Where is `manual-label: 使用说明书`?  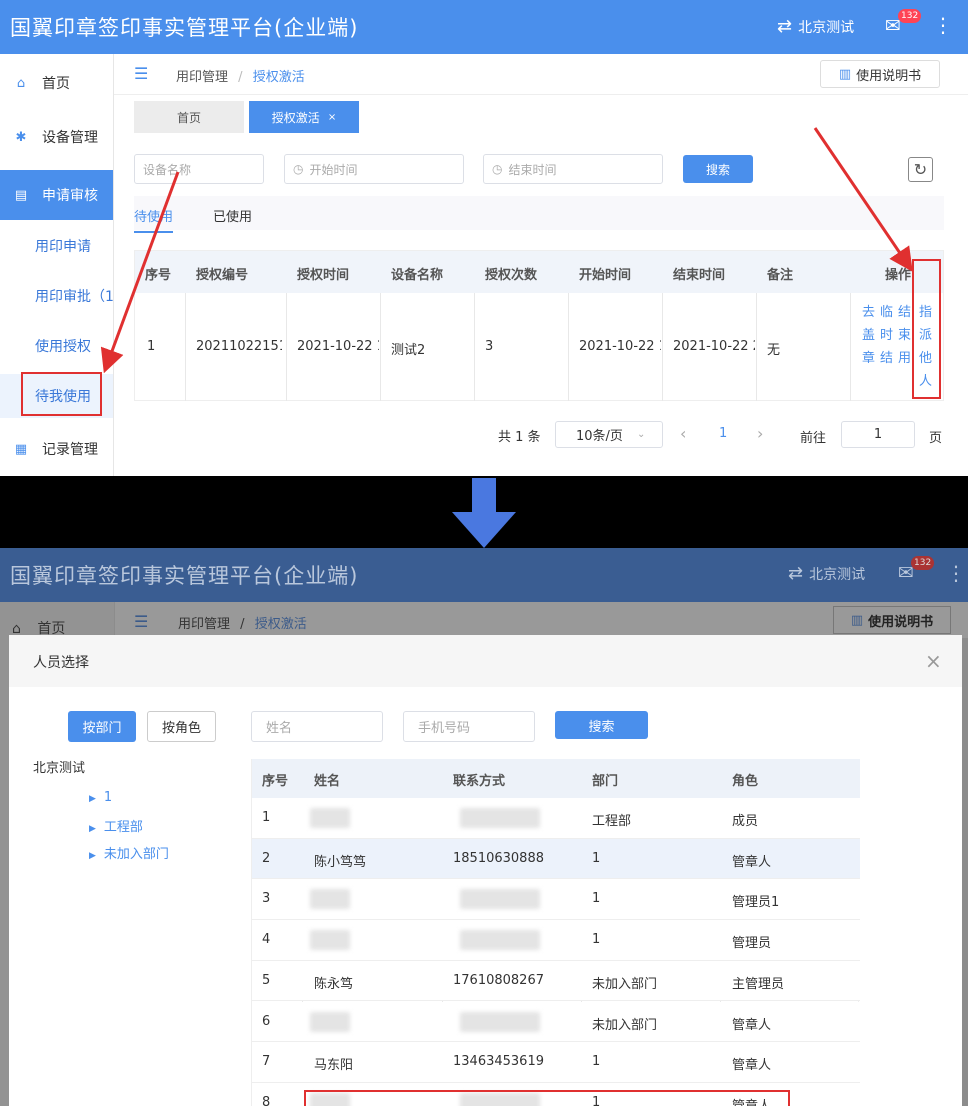
manual-label: 使用说明书 is located at coordinates (901, 622).